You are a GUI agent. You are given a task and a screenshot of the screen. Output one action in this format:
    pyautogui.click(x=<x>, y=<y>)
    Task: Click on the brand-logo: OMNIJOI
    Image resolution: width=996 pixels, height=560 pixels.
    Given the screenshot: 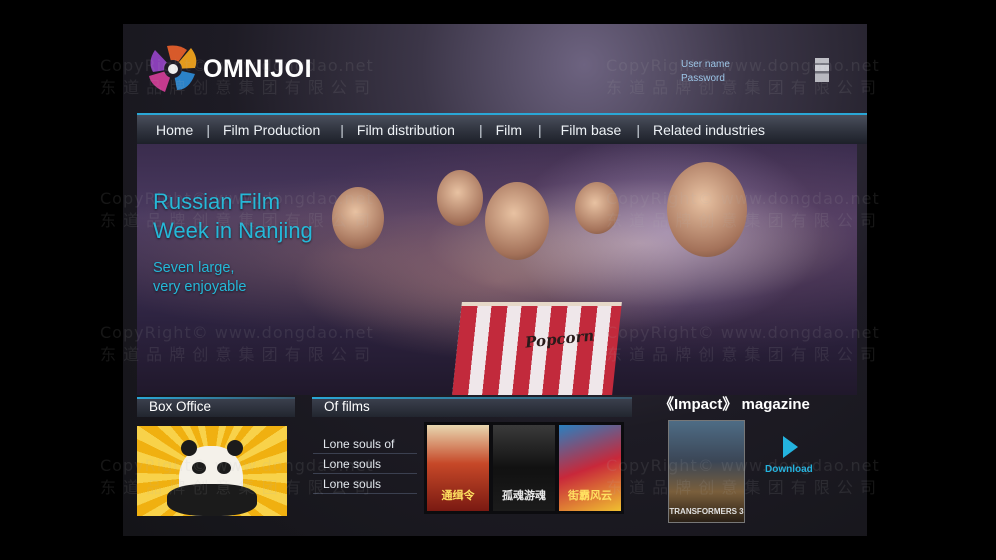 What is the action you would take?
    pyautogui.click(x=228, y=69)
    